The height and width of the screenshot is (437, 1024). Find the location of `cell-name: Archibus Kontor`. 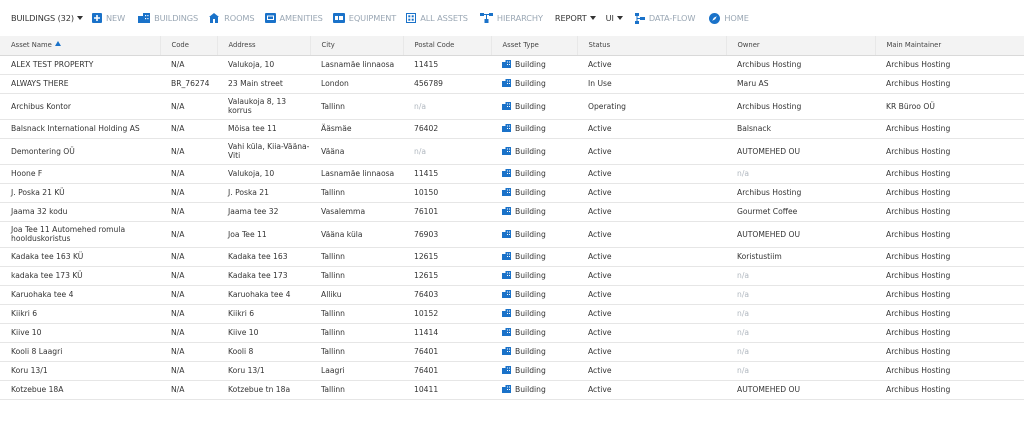

cell-name: Archibus Kontor is located at coordinates (80, 106).